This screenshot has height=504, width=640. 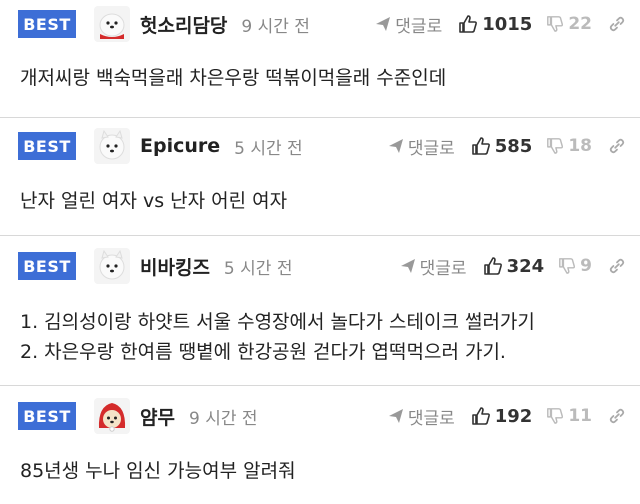 I want to click on dislike-button: 22, so click(x=569, y=24).